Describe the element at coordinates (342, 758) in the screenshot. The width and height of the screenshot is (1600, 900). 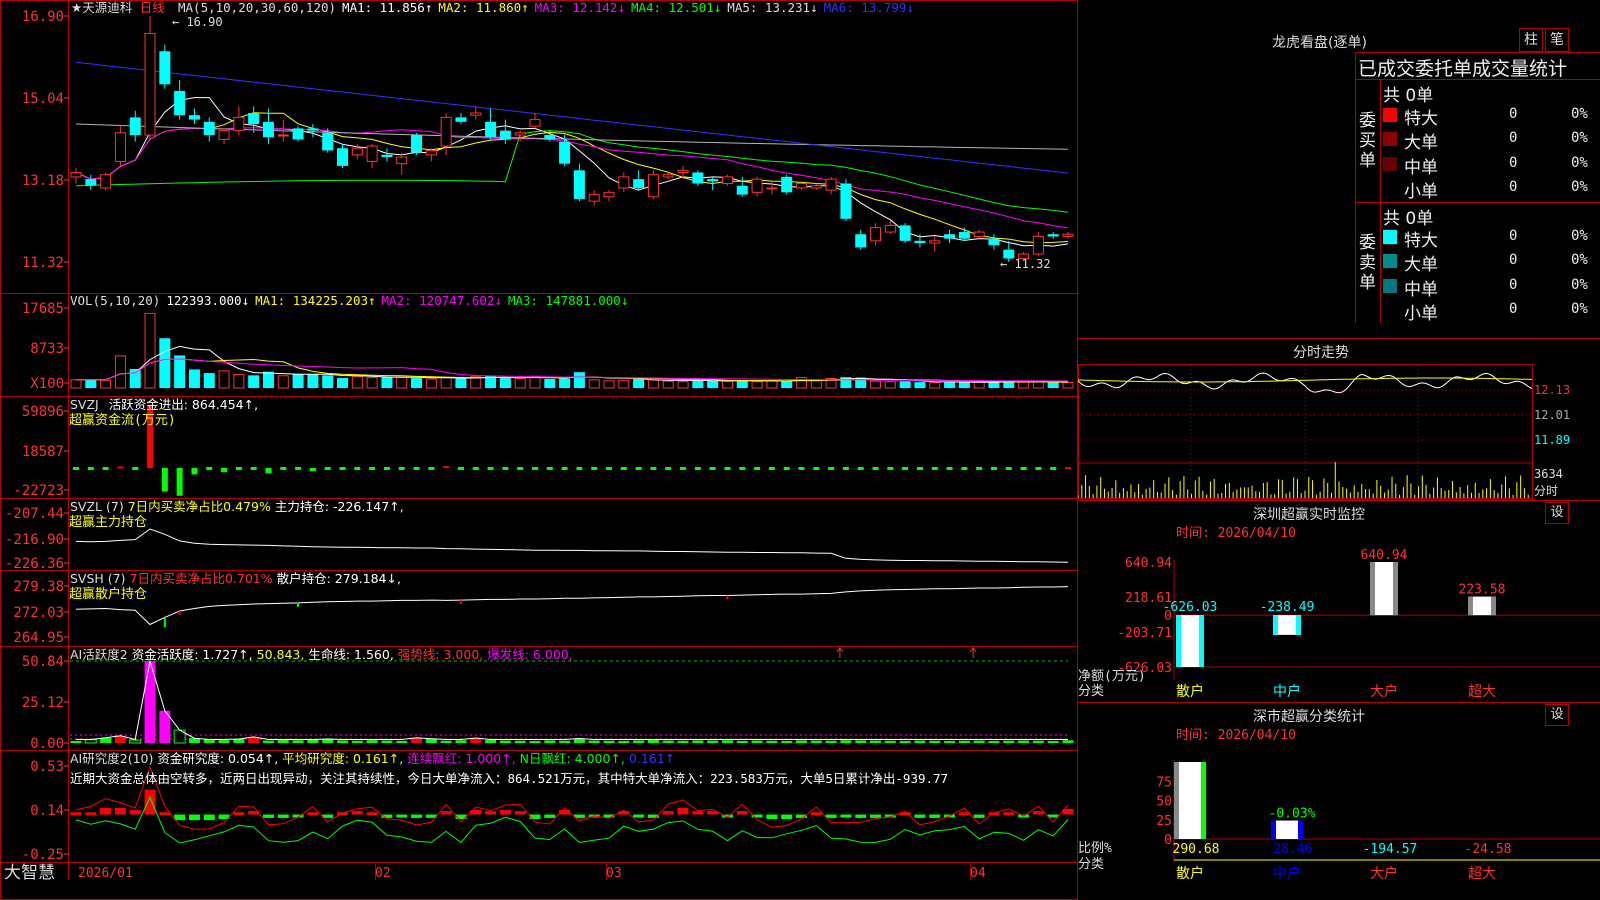
I see `header-item: 平均研究度: 0.161↑,` at that location.